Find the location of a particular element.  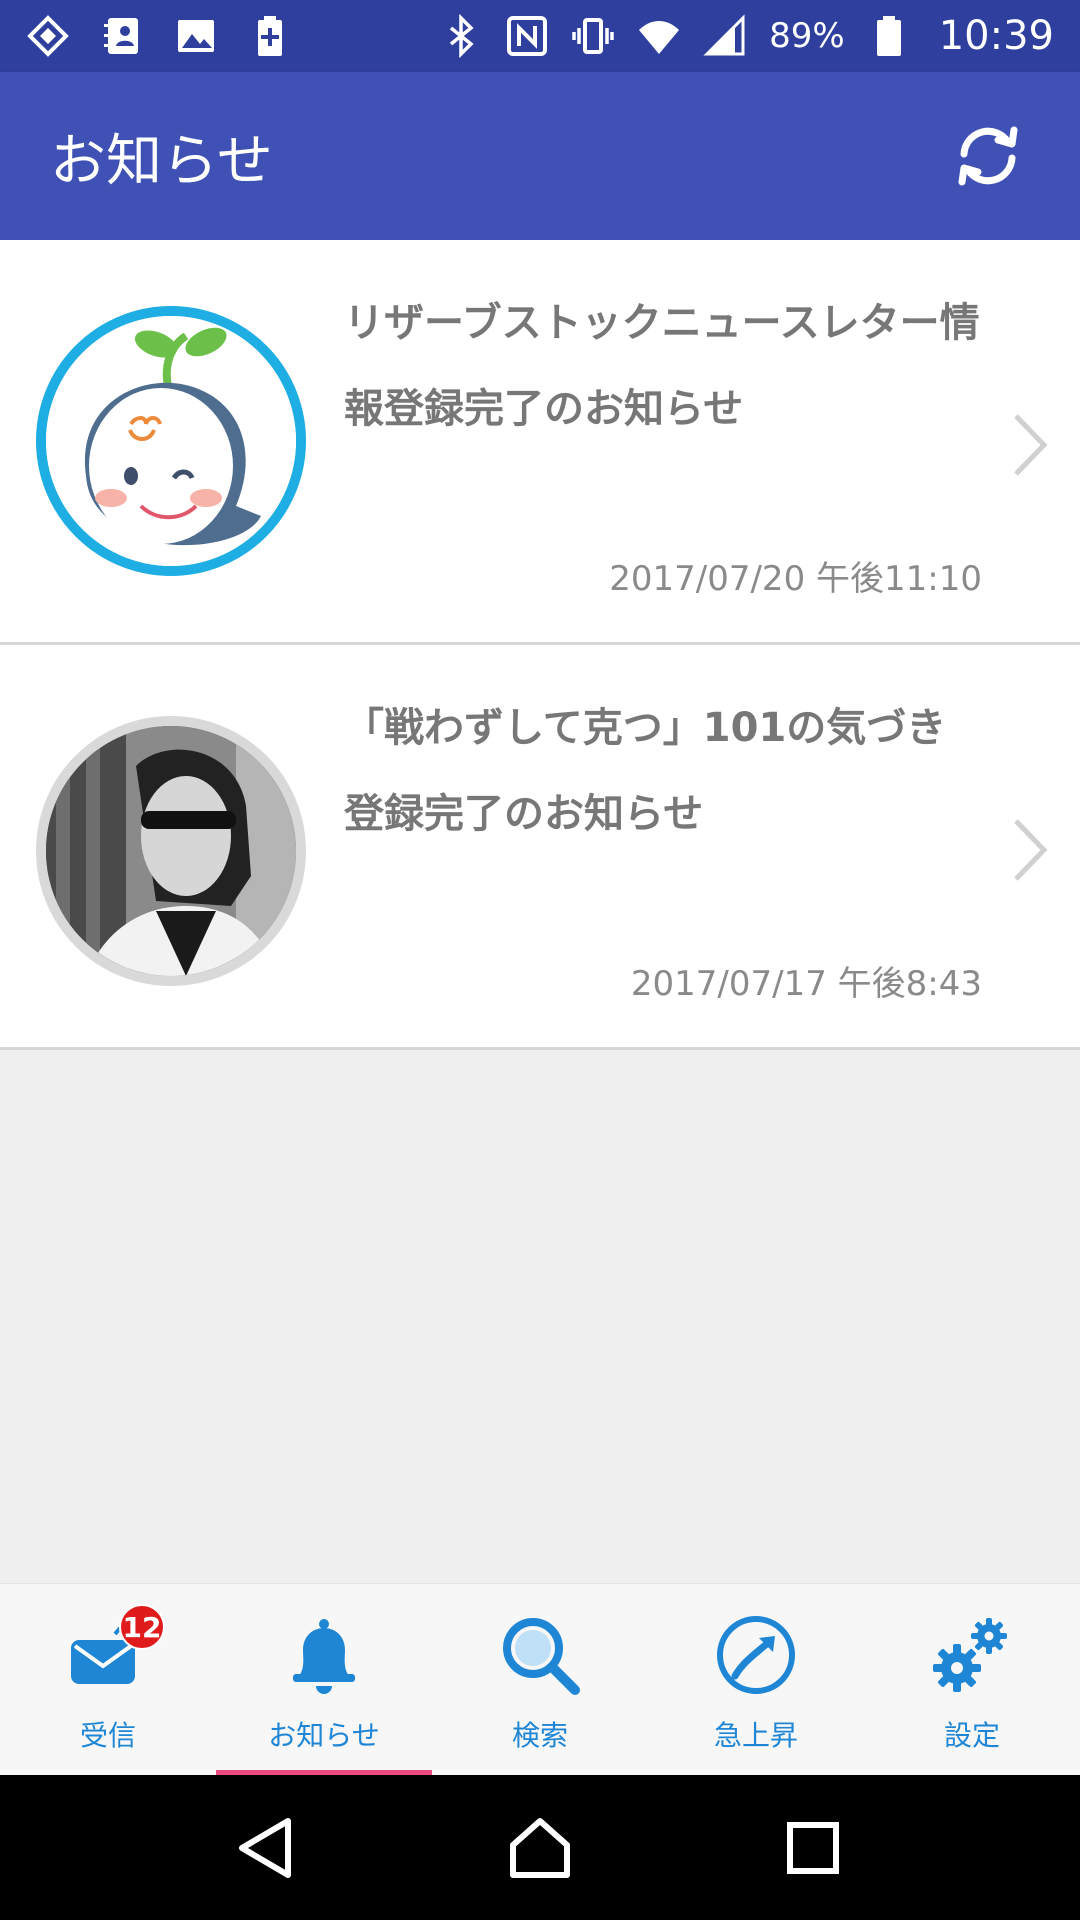

battery-percent: 89% is located at coordinates (807, 36).